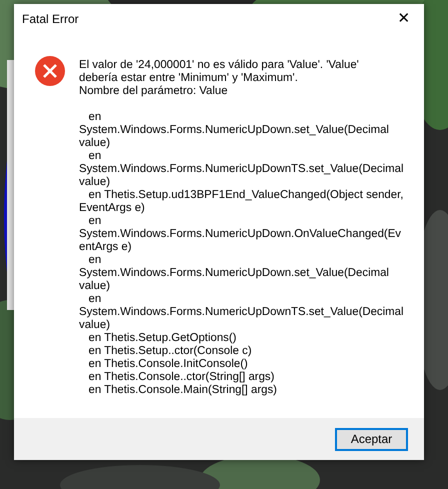  What do you see at coordinates (245, 195) in the screenshot?
I see `stack-trace-line: en Thetis.Setup.ud13BPF1End_ValueChanged(Object sender,` at bounding box center [245, 195].